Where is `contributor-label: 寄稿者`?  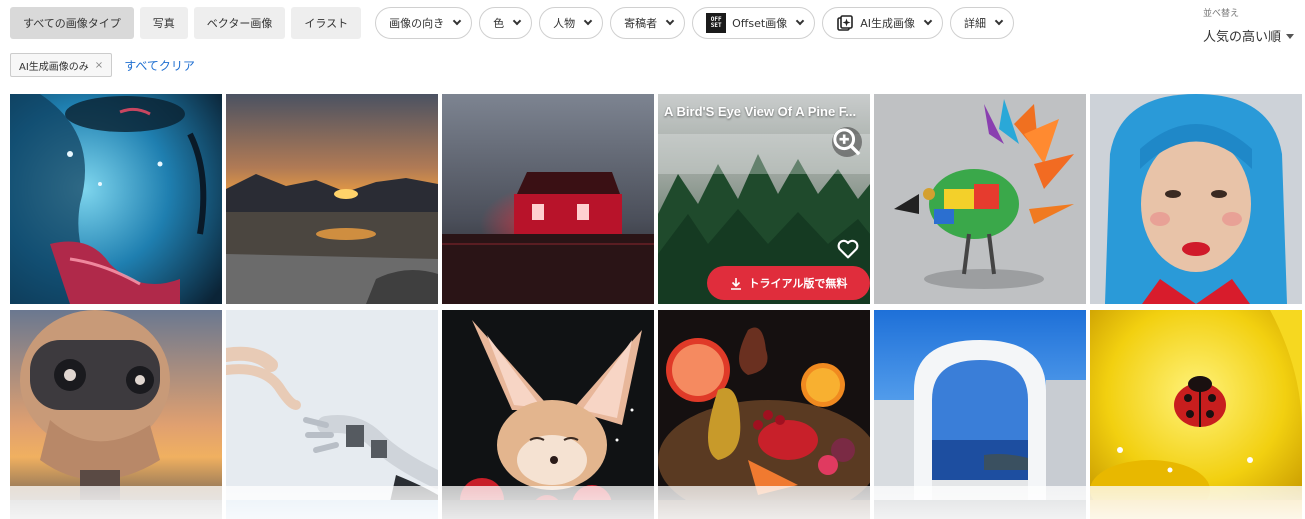
contributor-label: 寄稿者 is located at coordinates (641, 23).